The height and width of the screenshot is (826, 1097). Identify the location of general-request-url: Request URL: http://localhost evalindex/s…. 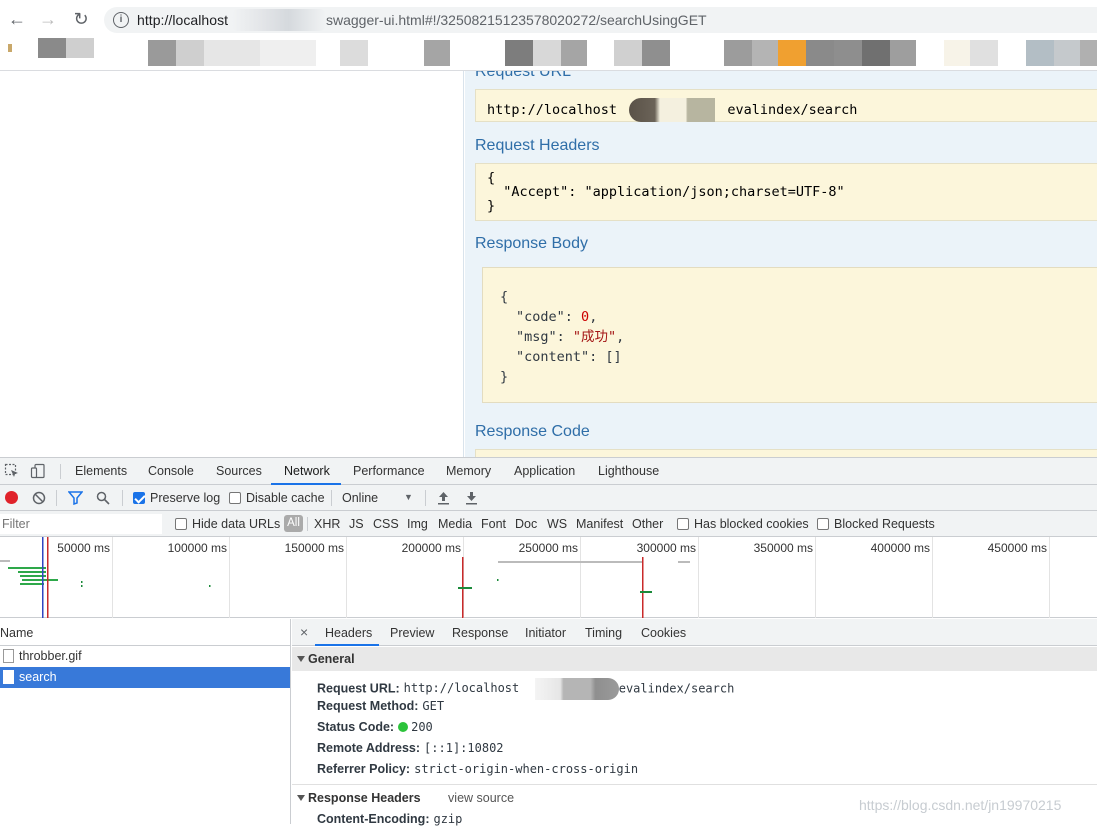
(525, 689).